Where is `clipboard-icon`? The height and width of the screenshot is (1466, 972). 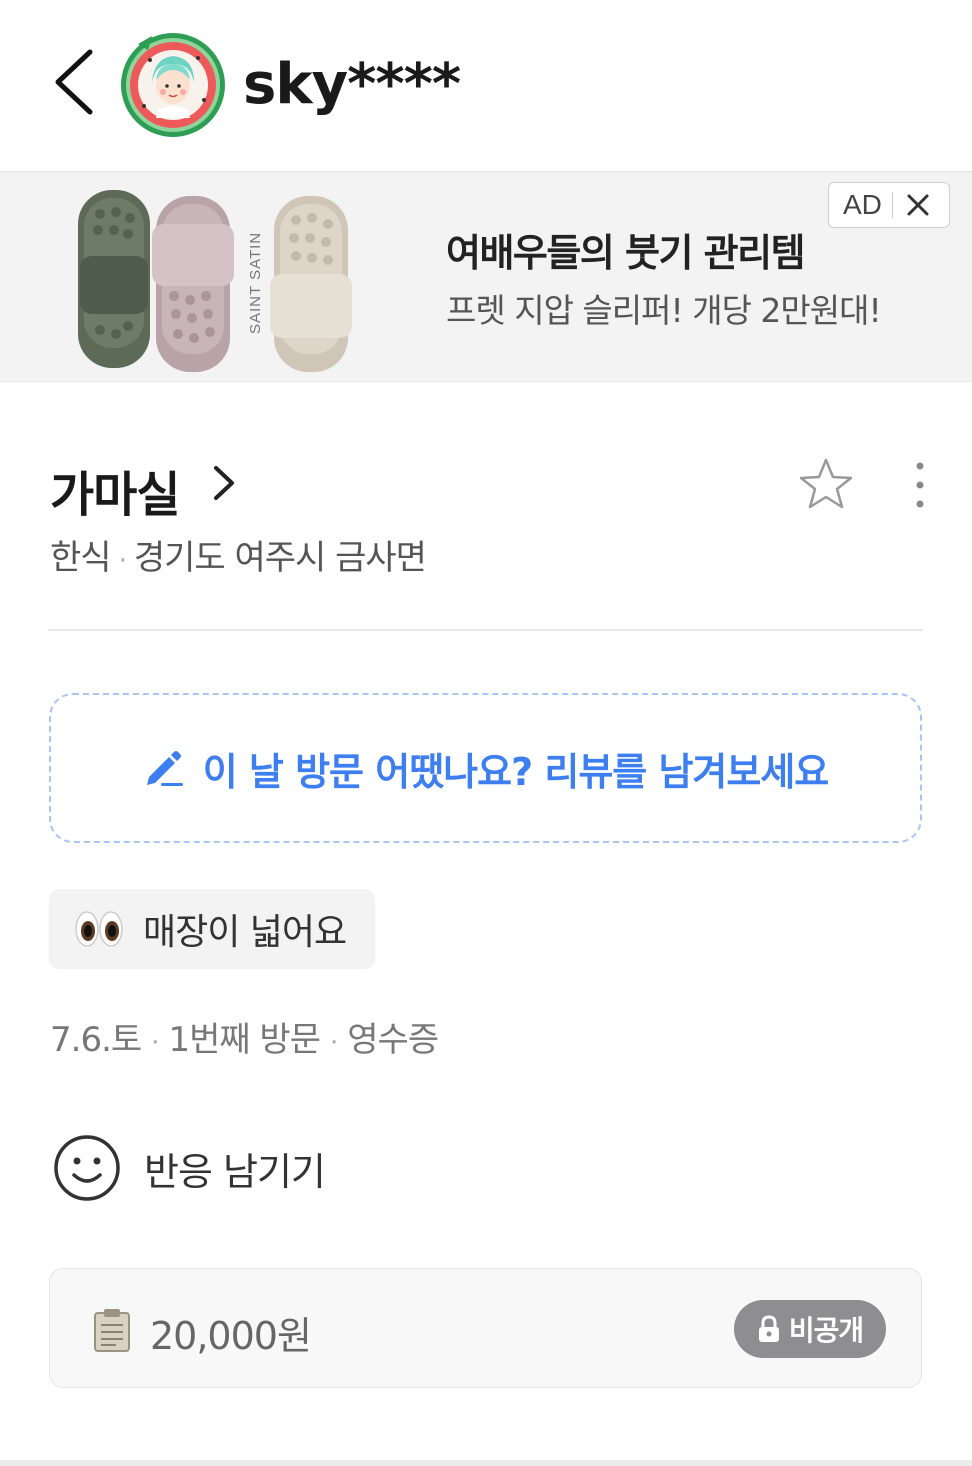
clipboard-icon is located at coordinates (112, 1330).